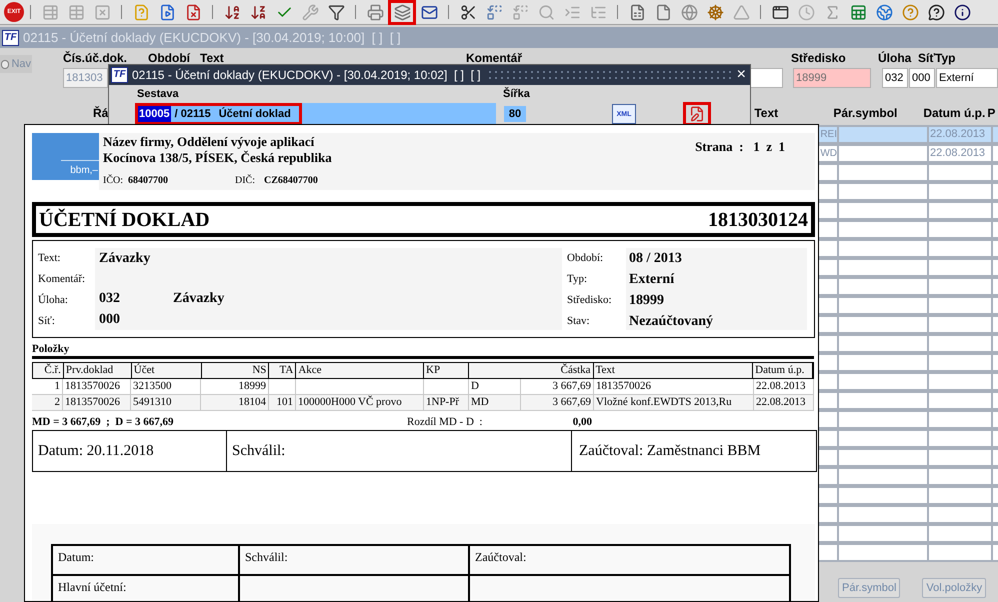 The height and width of the screenshot is (602, 998). What do you see at coordinates (910, 12) in the screenshot?
I see `help-icon` at bounding box center [910, 12].